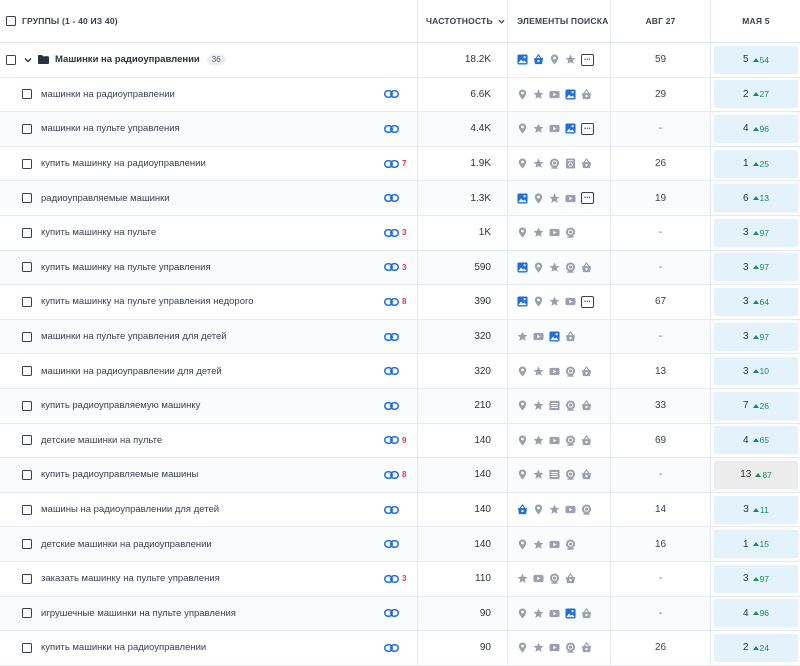  What do you see at coordinates (119, 474) in the screenshot?
I see `keyword-text: купить радиоуправляемые машины` at bounding box center [119, 474].